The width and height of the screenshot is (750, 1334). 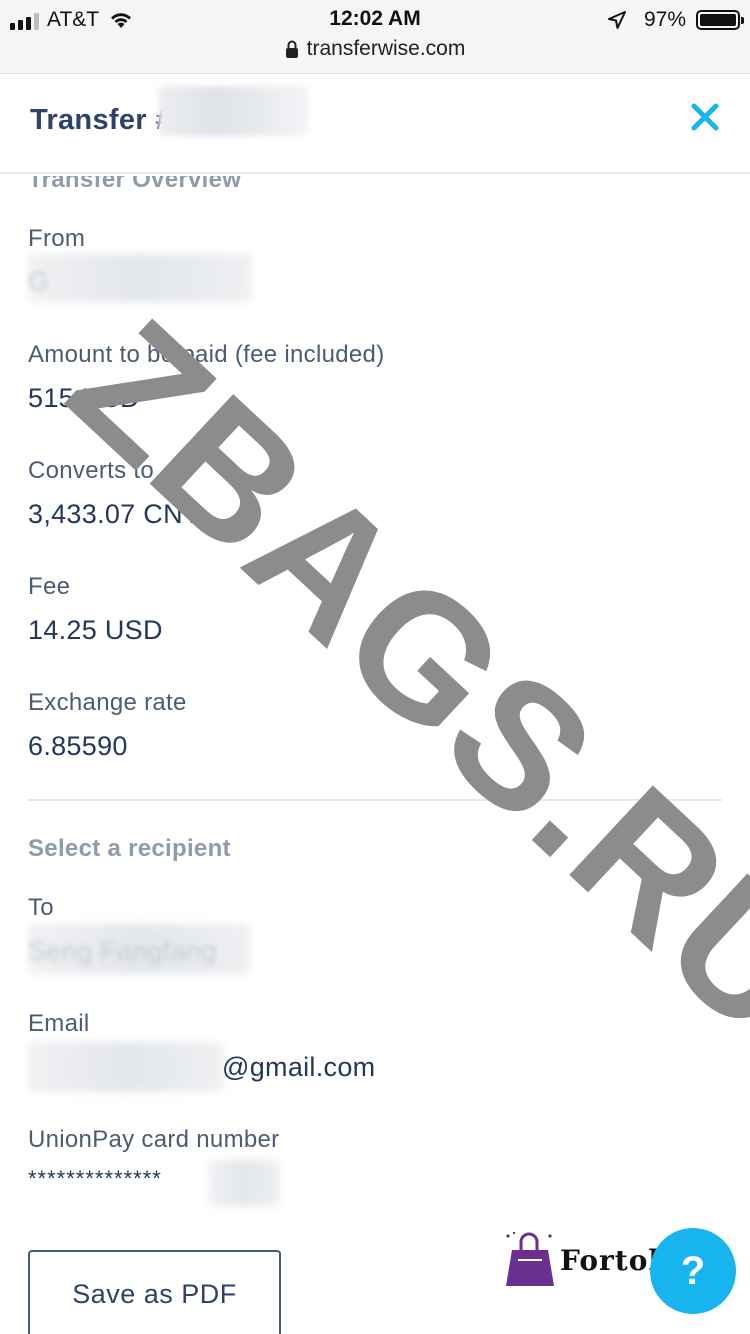 What do you see at coordinates (375, 124) in the screenshot?
I see `modal-header: Transfer #` at bounding box center [375, 124].